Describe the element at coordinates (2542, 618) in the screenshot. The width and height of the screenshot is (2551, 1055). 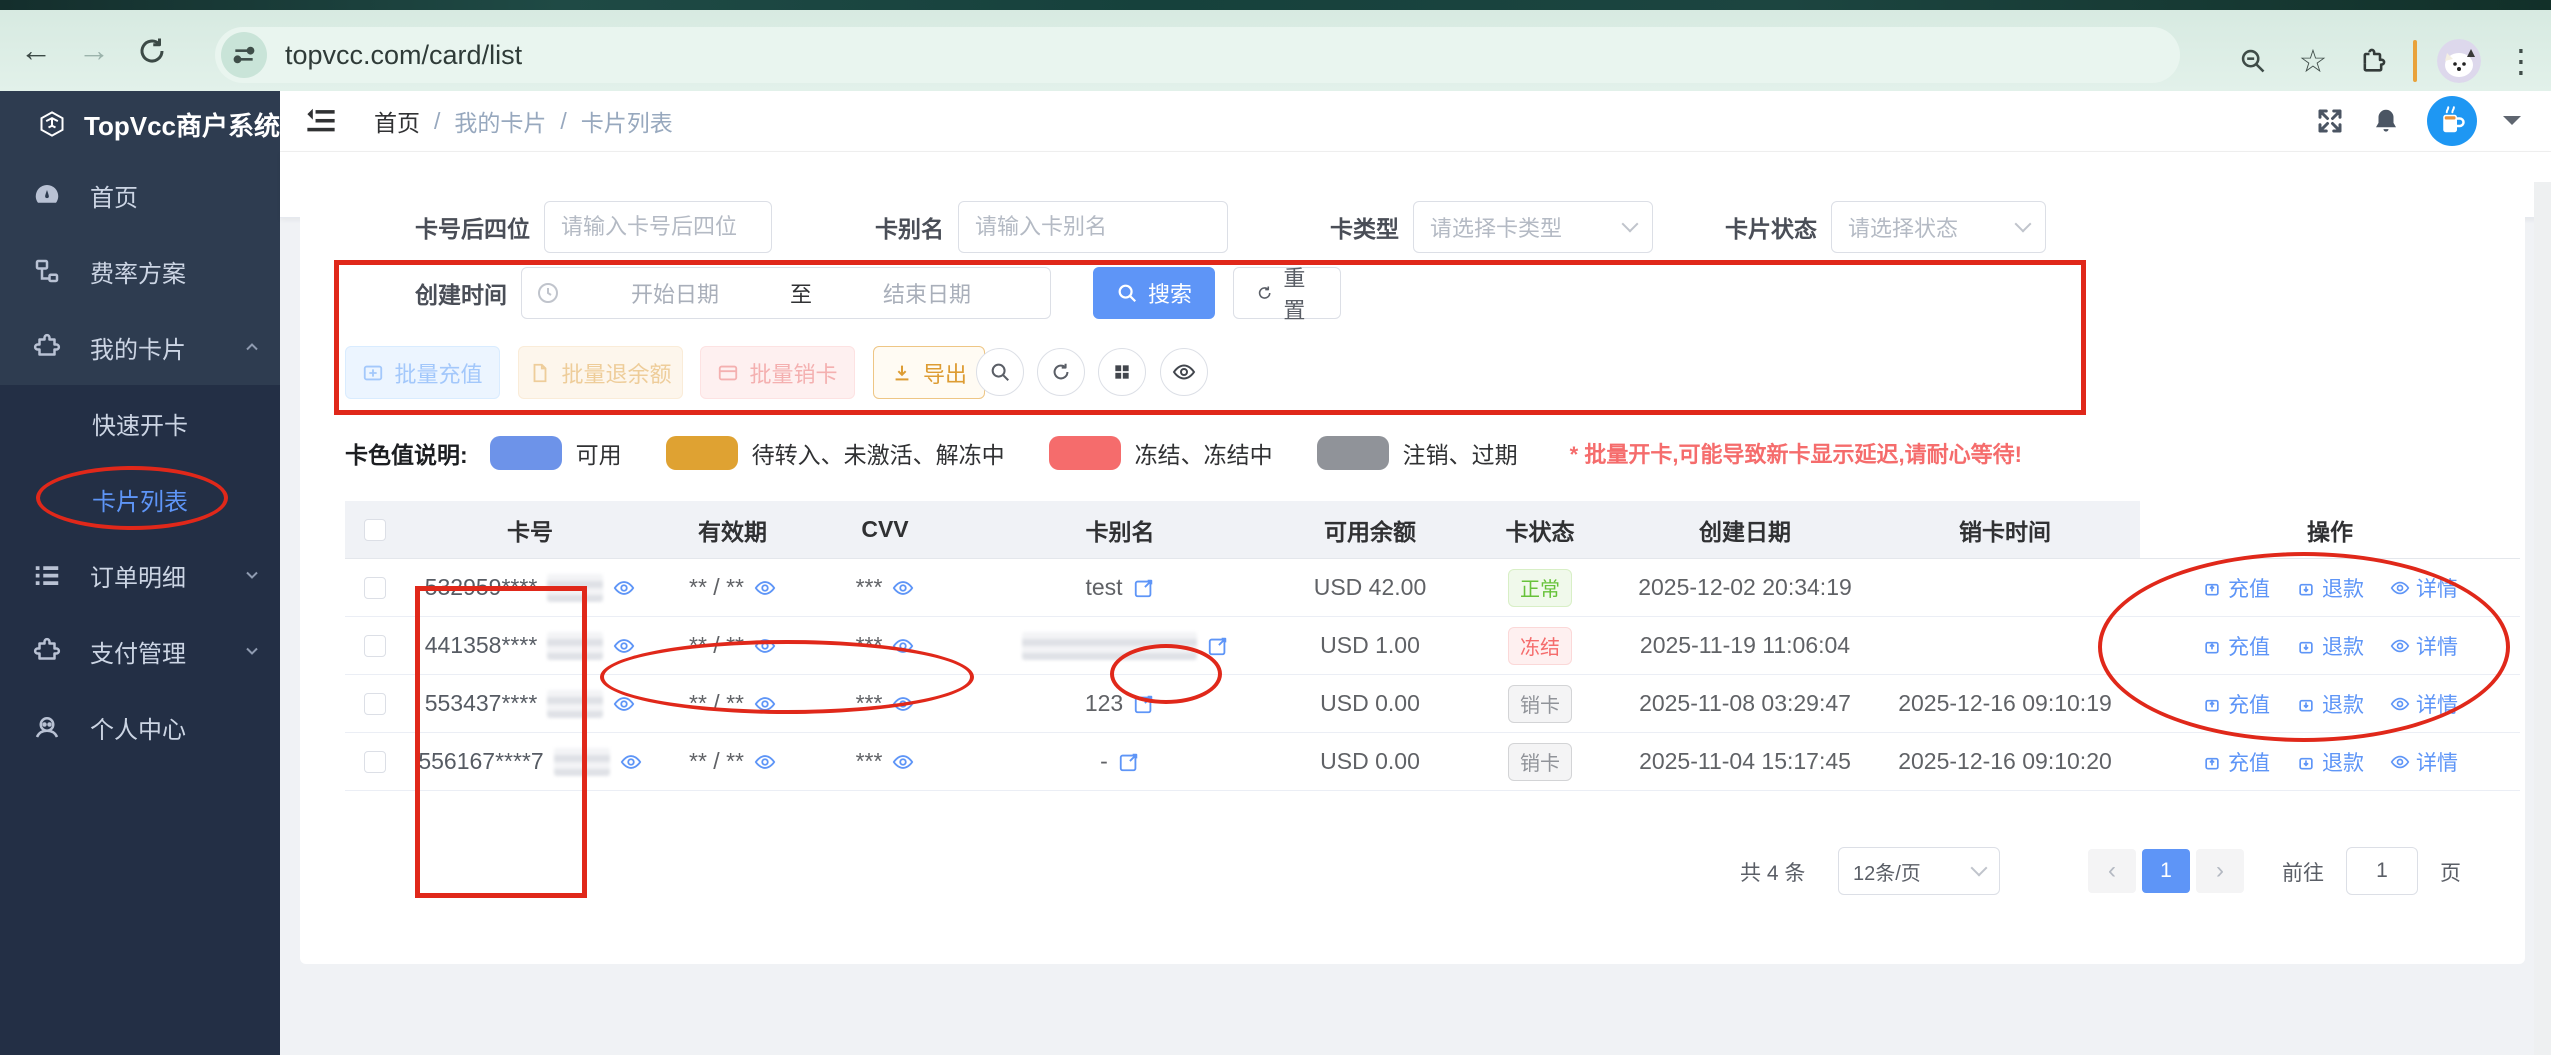
I see `page-scrollbar` at that location.